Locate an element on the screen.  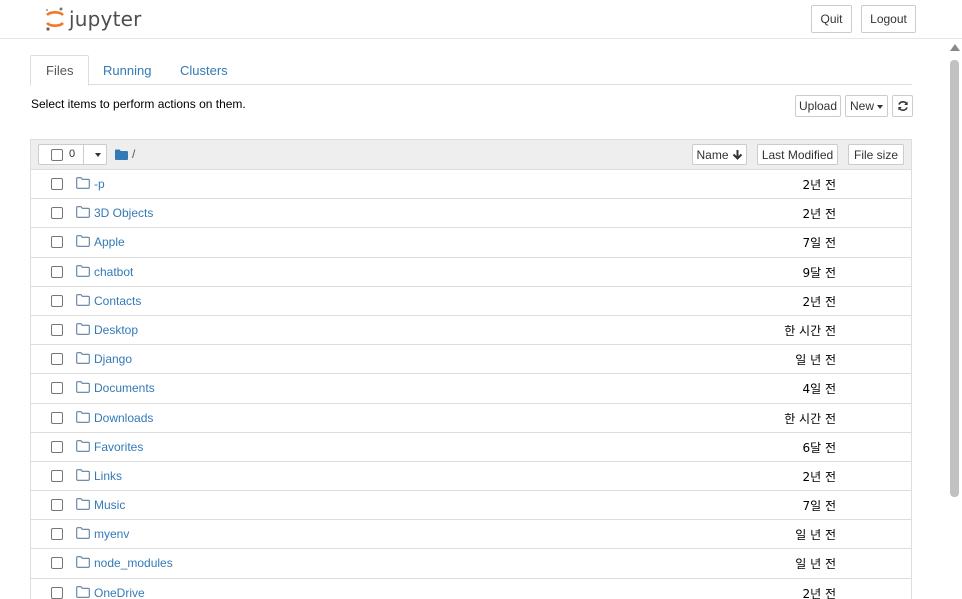
tab-files: Files is located at coordinates (60, 70).